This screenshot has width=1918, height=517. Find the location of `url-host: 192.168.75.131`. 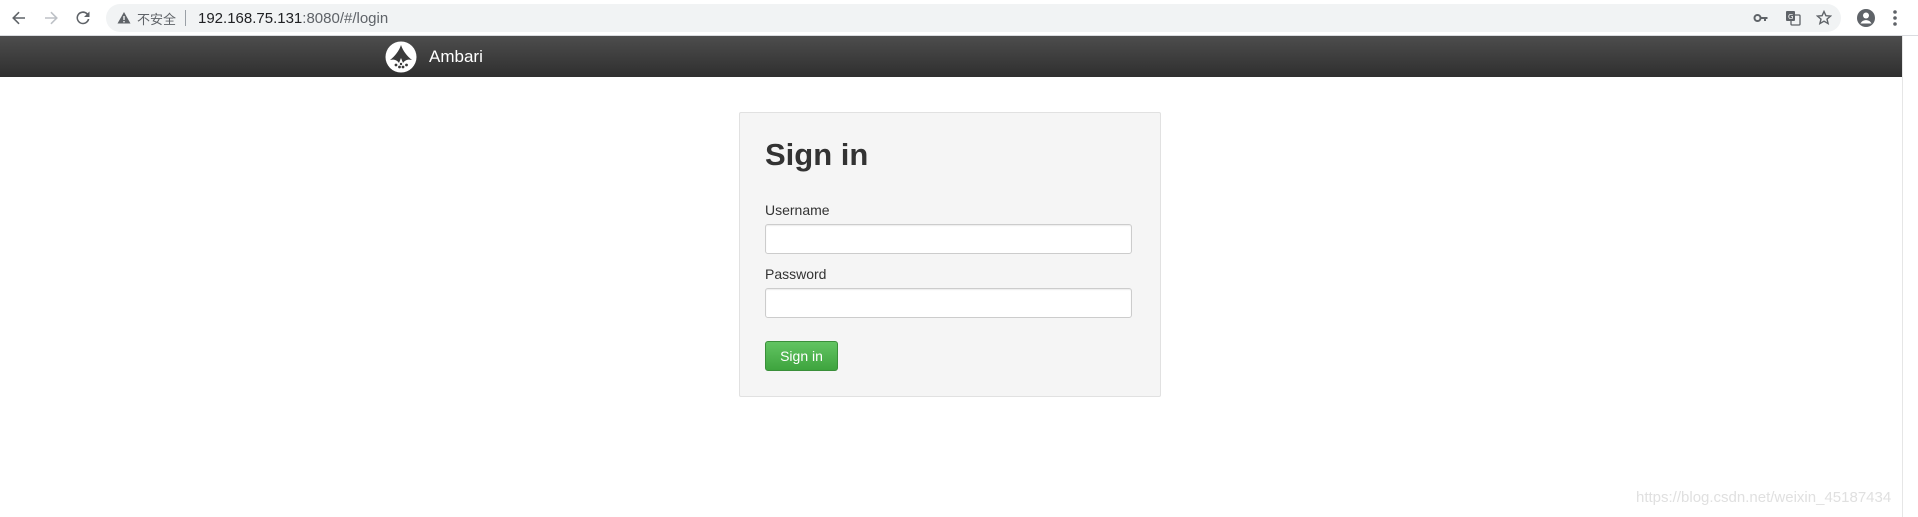

url-host: 192.168.75.131 is located at coordinates (250, 18).